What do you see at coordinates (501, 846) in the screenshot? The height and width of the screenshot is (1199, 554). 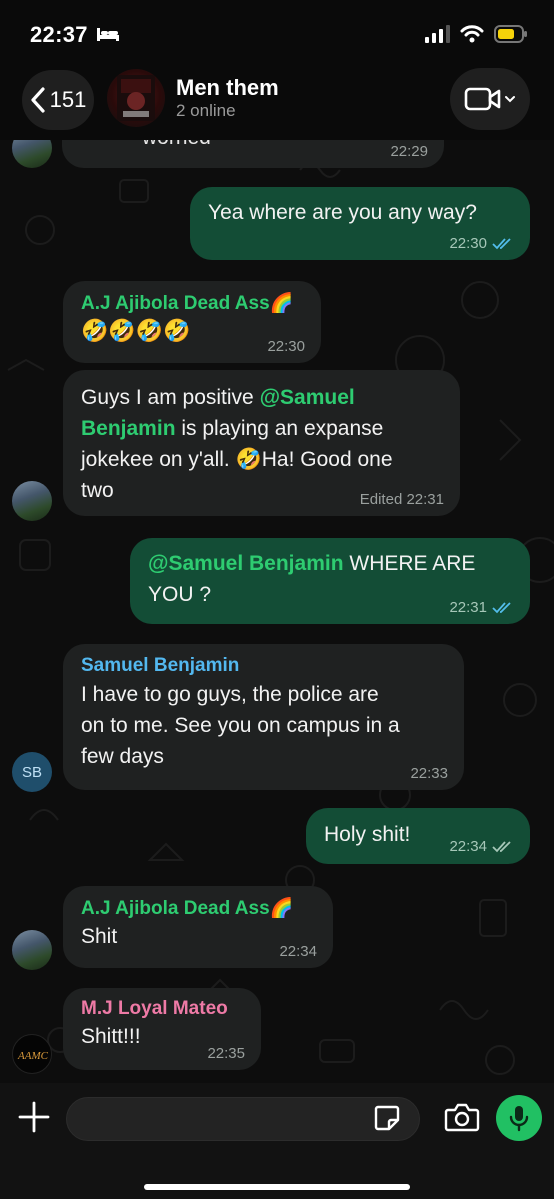 I see `delivered-double-check-icon` at bounding box center [501, 846].